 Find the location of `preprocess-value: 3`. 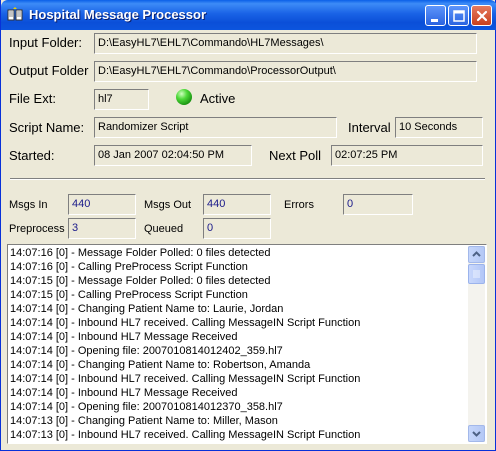

preprocess-value: 3 is located at coordinates (102, 228).